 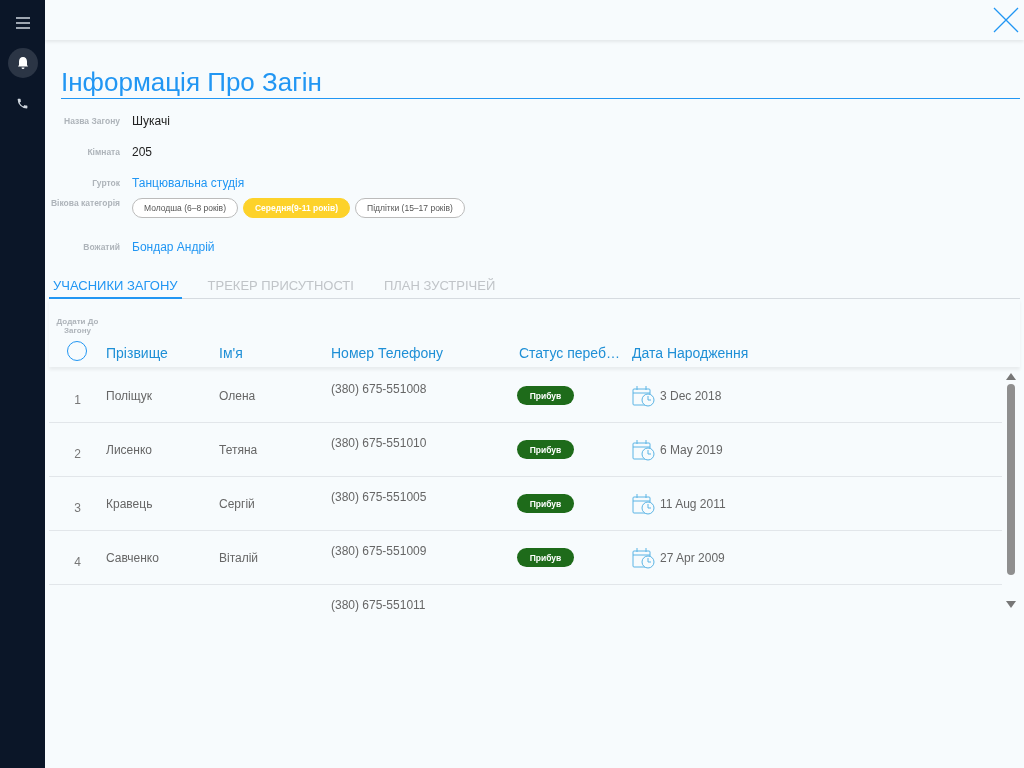 I want to click on row-number: 2, so click(x=77, y=453).